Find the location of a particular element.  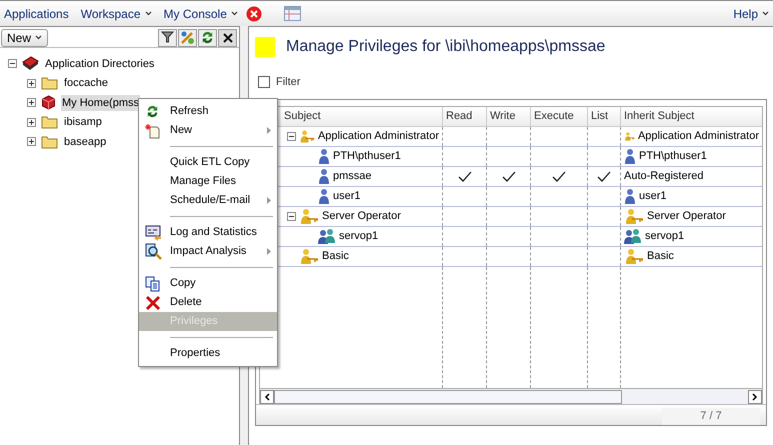

menu-item: Log and Statistics is located at coordinates (208, 232).